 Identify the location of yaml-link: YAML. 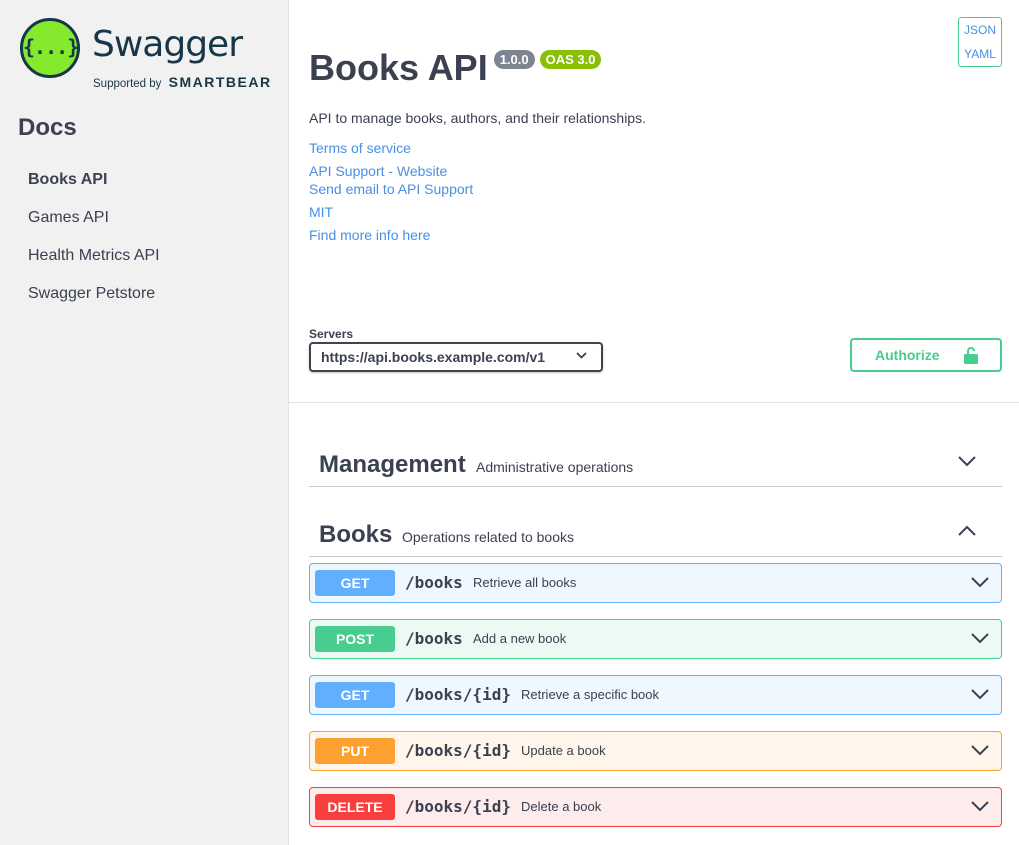
(980, 54).